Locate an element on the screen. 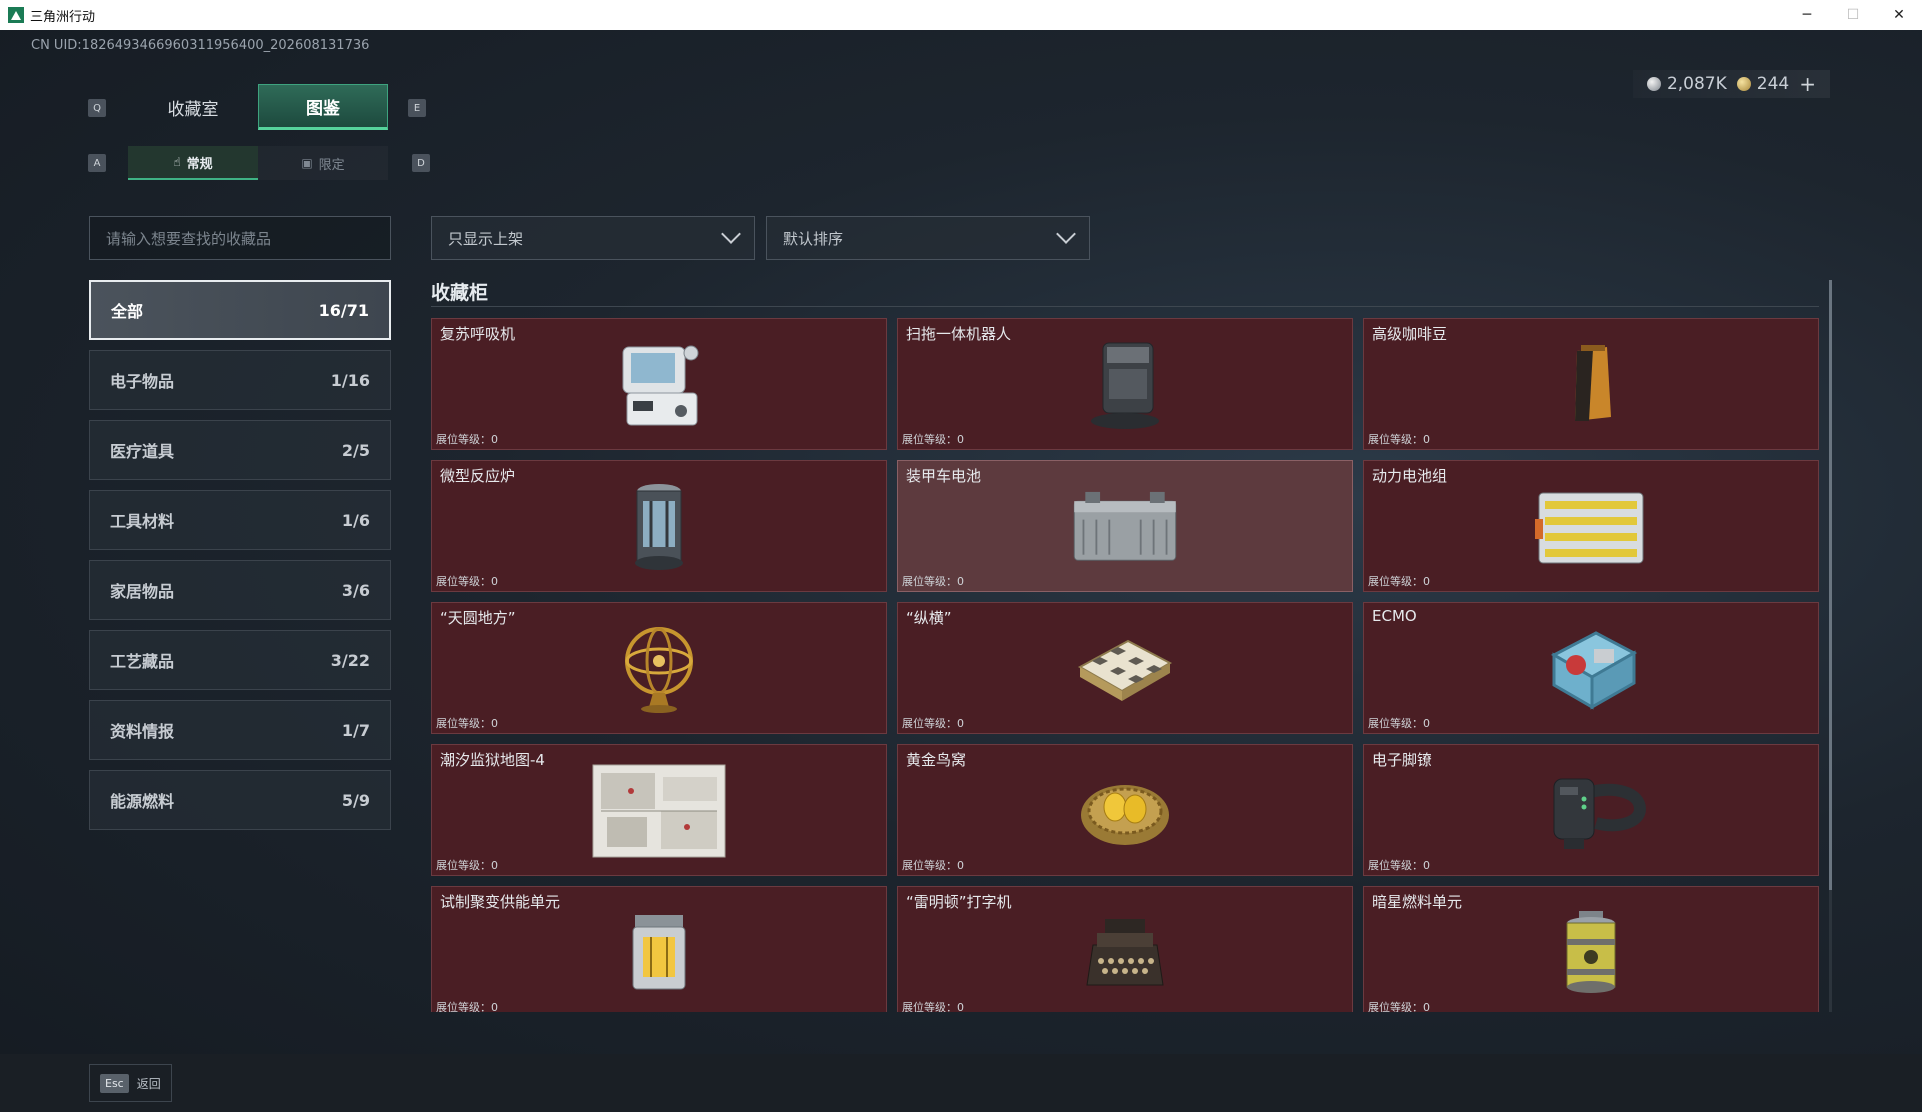  battery-pack-icon is located at coordinates (1591, 527).